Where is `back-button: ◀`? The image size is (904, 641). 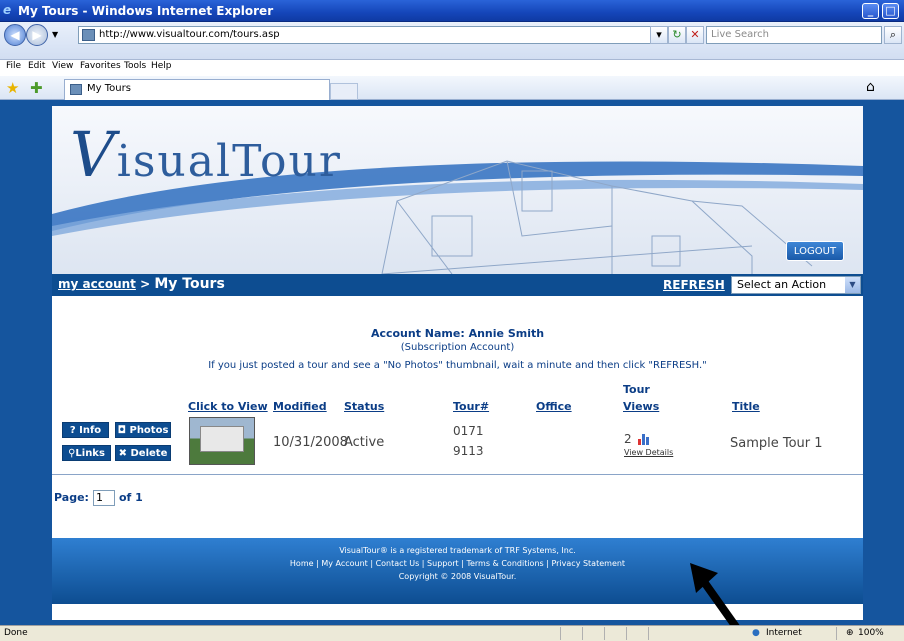 back-button: ◀ is located at coordinates (15, 35).